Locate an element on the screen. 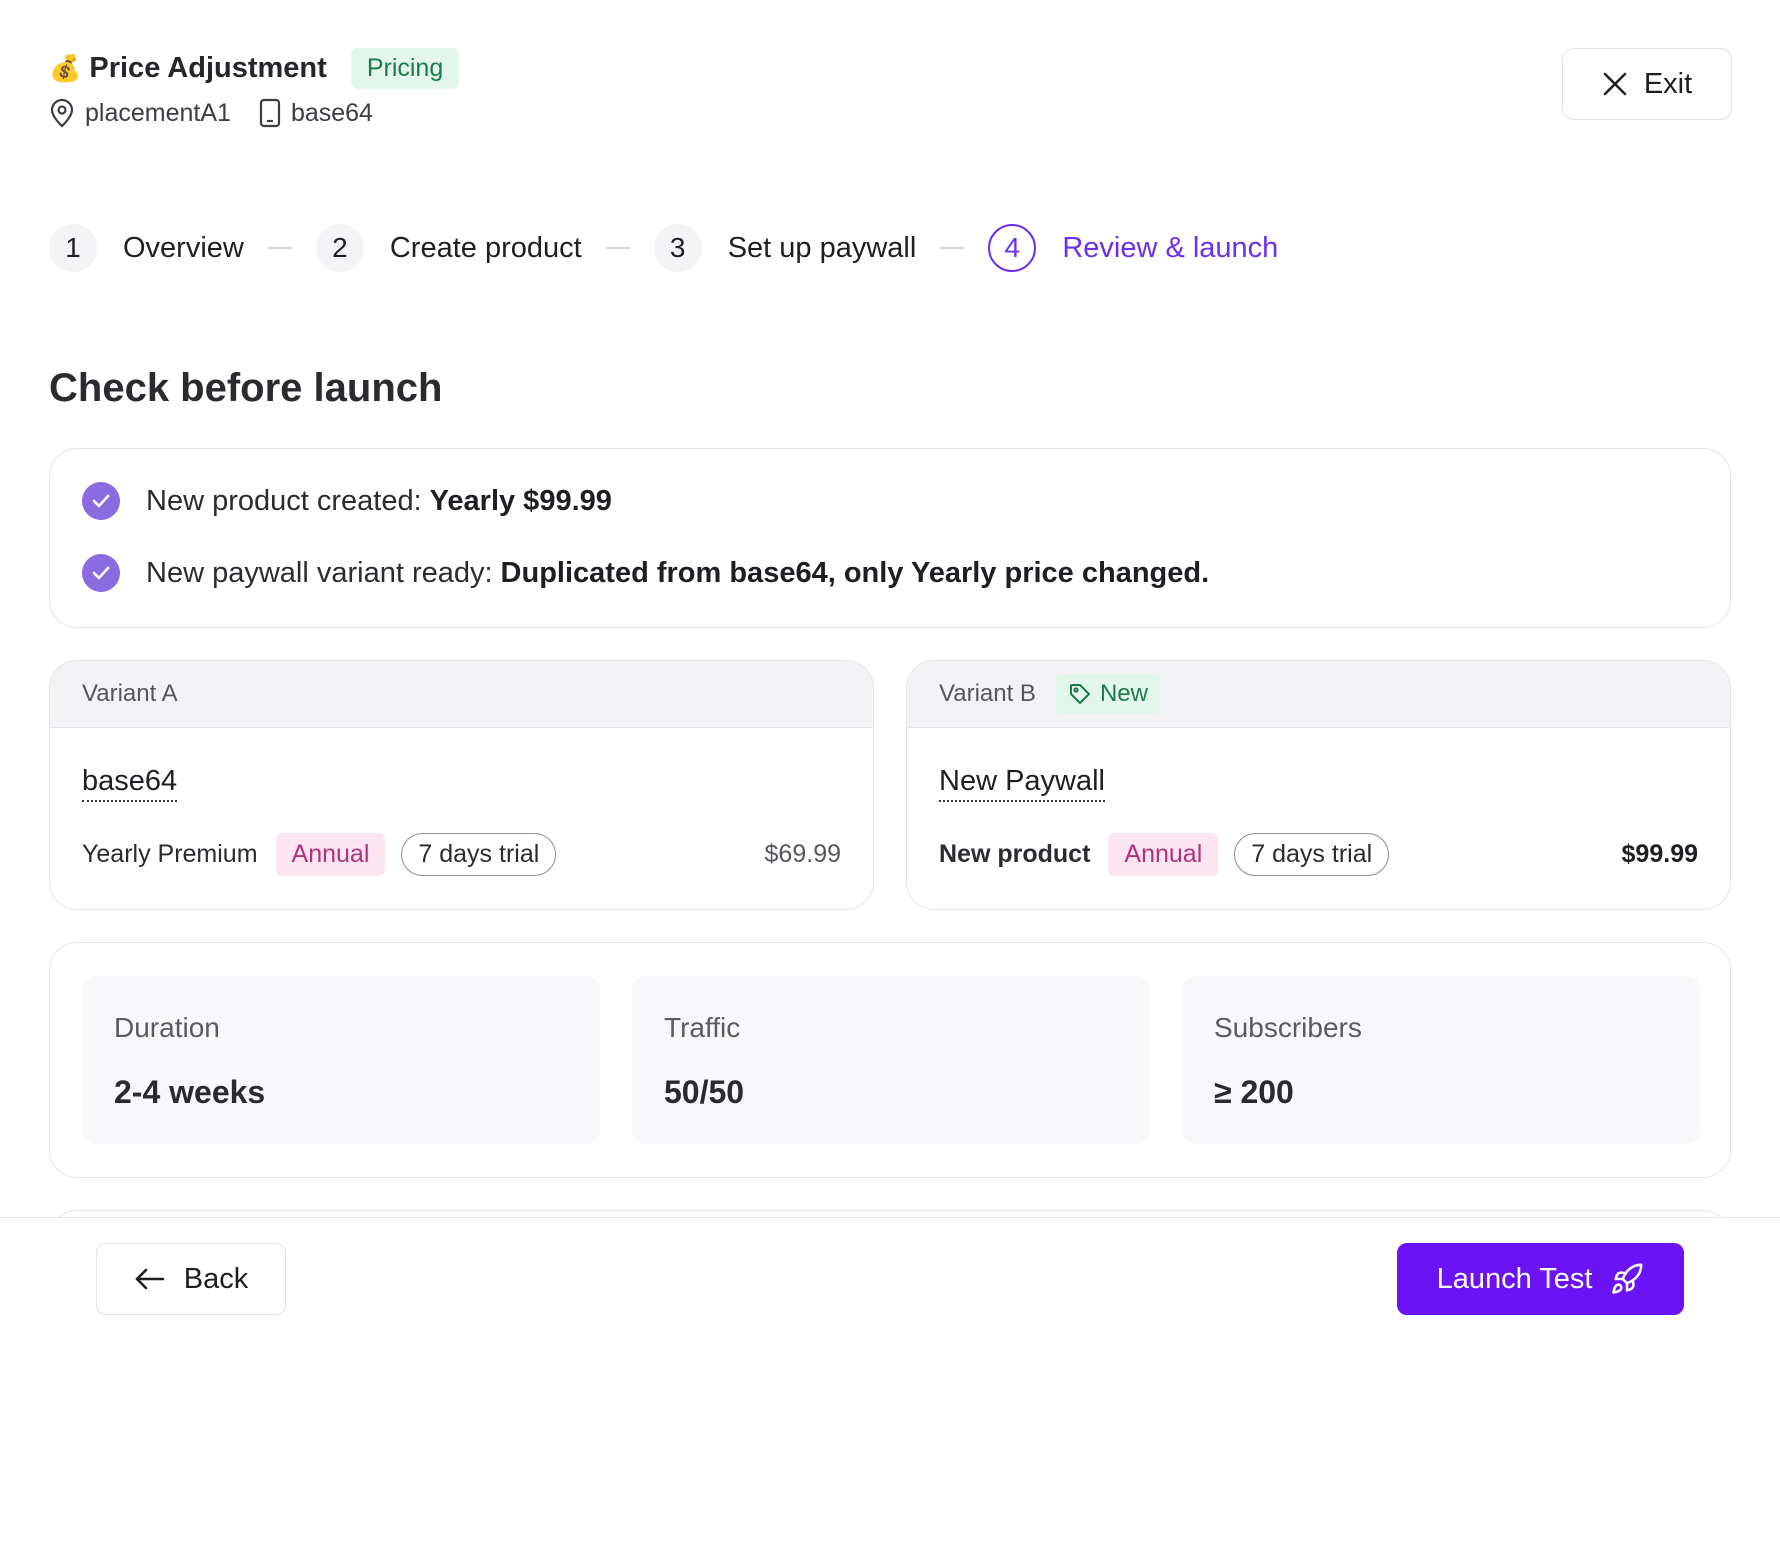  back-button: Back is located at coordinates (191, 1279).